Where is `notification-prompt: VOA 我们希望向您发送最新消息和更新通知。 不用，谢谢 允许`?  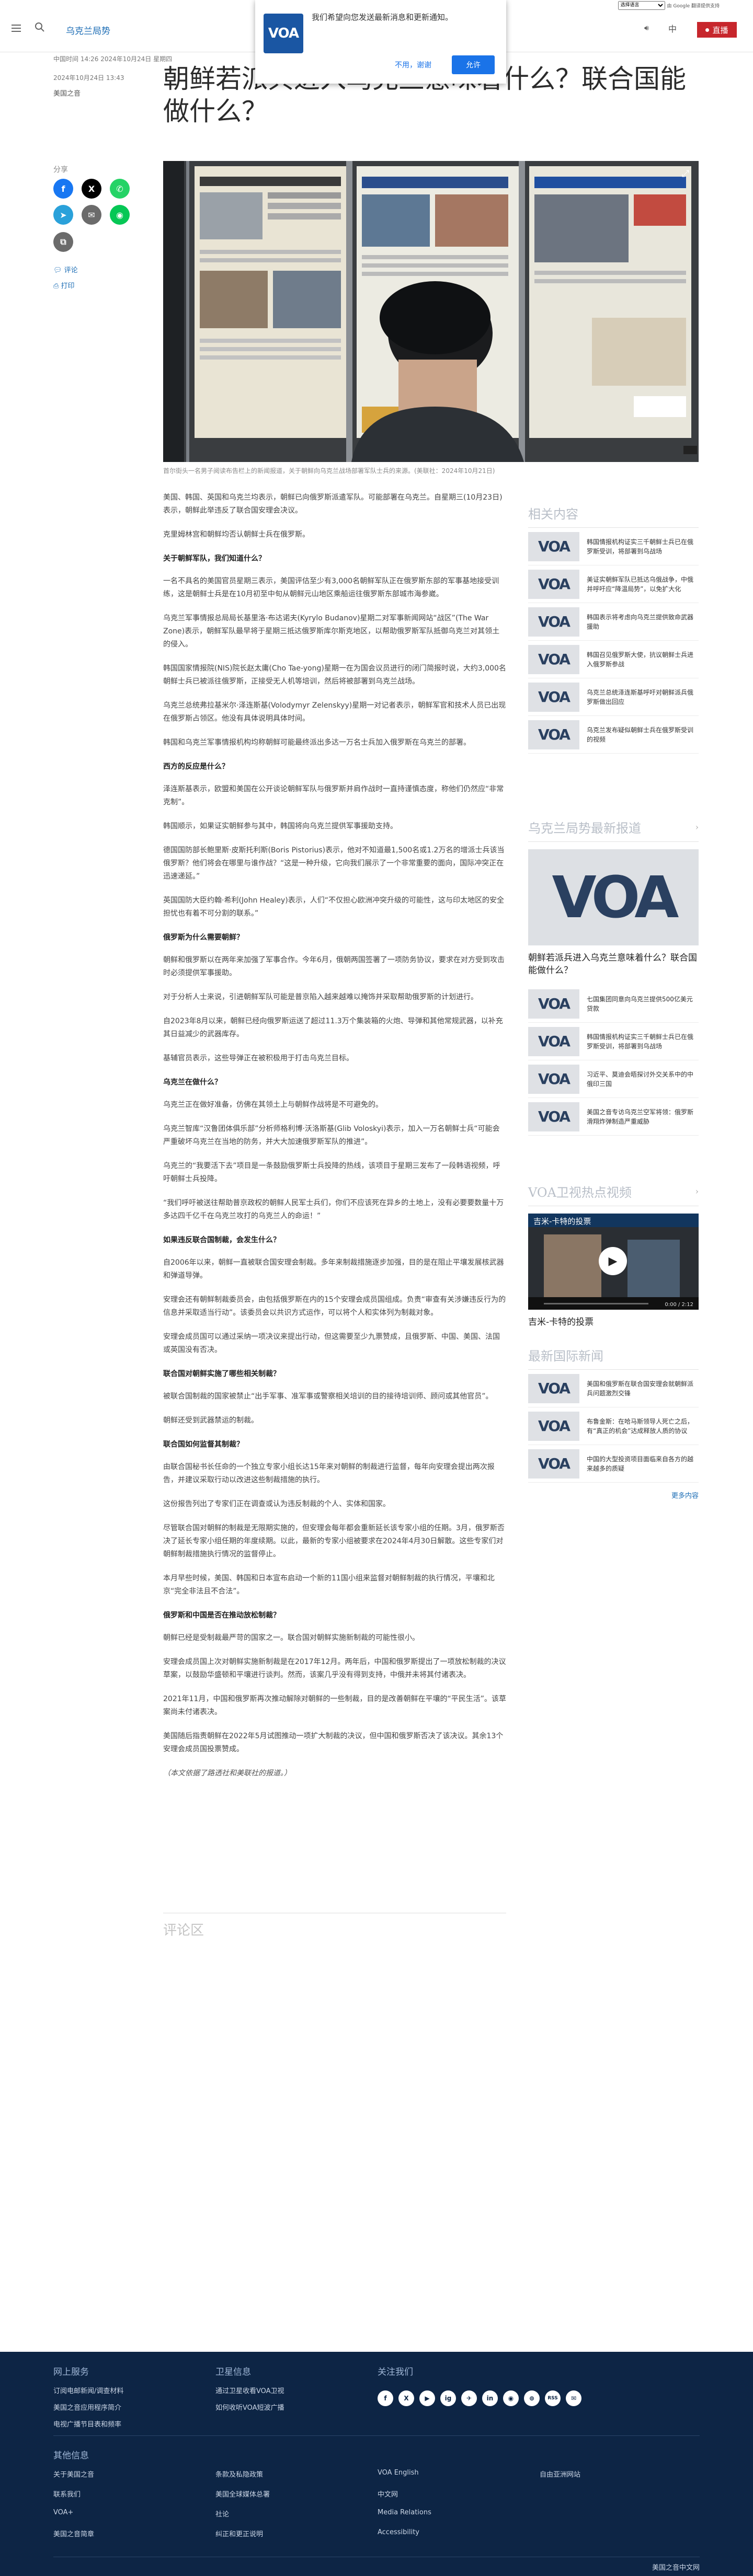
notification-prompt: VOA 我们希望向您发送最新消息和更新通知。 不用，谢谢 允许 is located at coordinates (380, 42).